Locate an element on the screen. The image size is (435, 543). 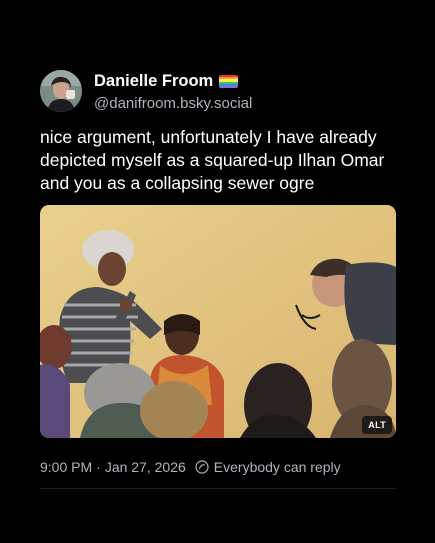
post-date: Jan 27, 2026 is located at coordinates (145, 467).